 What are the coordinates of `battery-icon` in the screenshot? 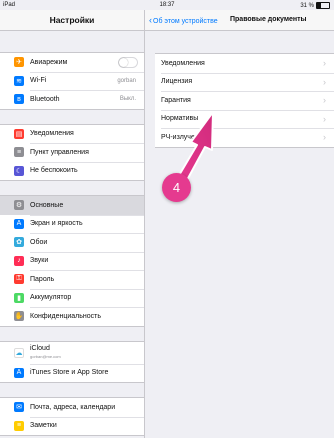 It's located at (323, 5).